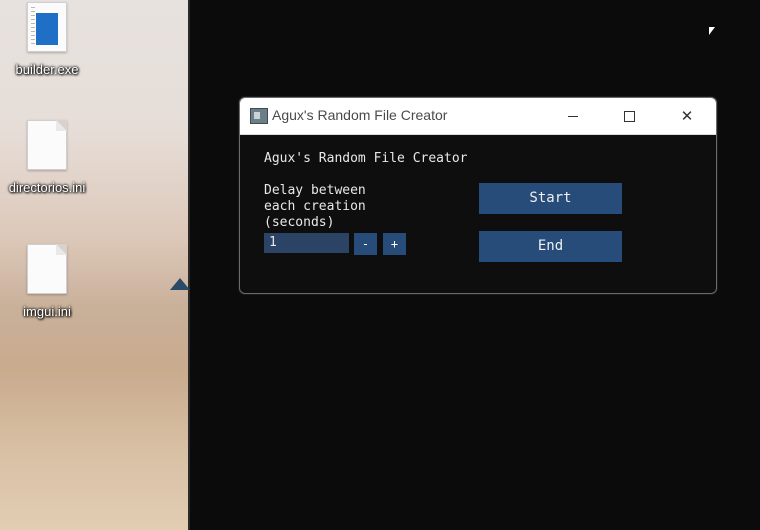 The height and width of the screenshot is (530, 760). I want to click on desktop-icon-directorios: directorios.ini, so click(48, 157).